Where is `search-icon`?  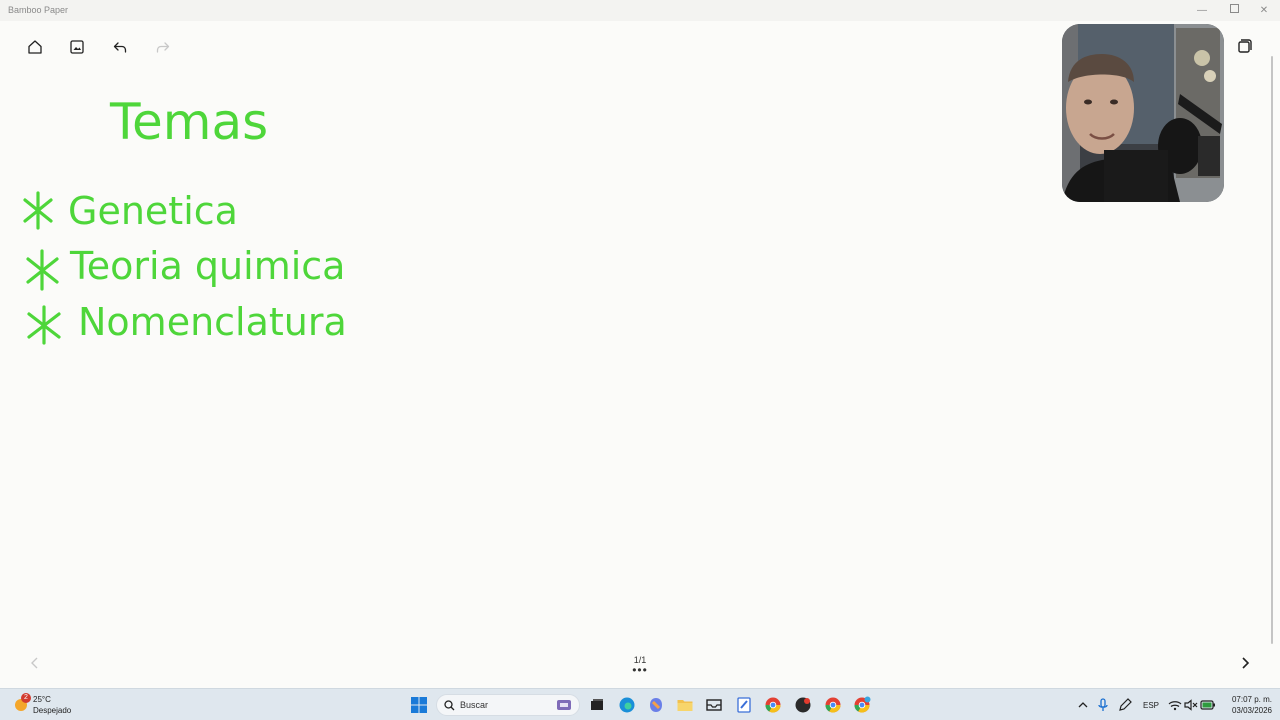
search-icon is located at coordinates (449, 705).